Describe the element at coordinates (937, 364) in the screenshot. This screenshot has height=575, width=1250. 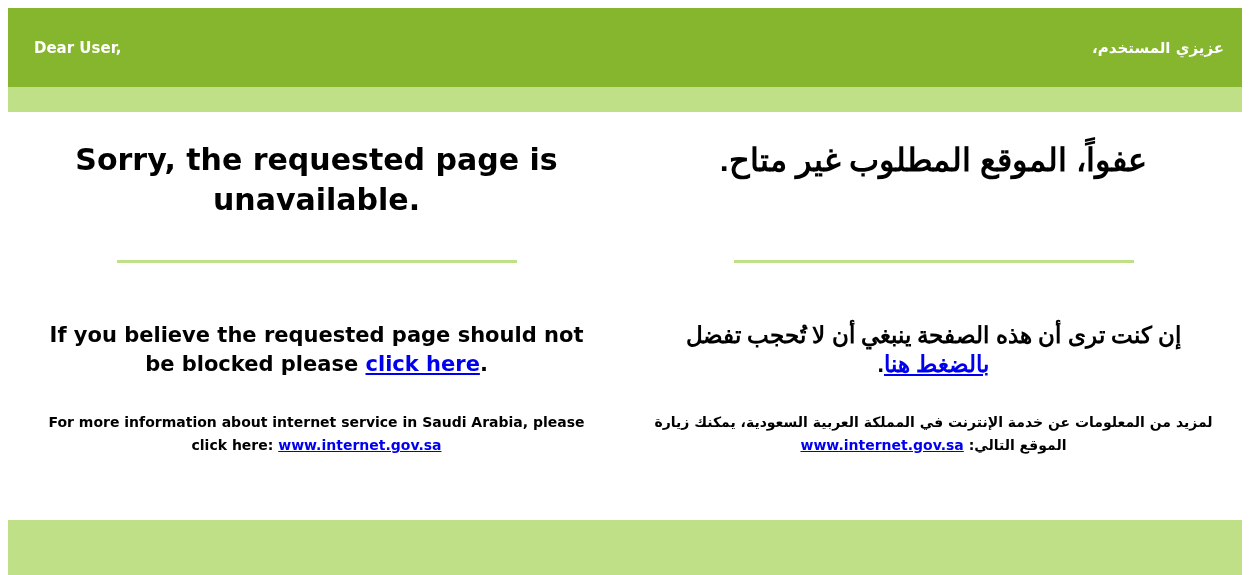
I see `click-here-link: بالضغط هنا` at that location.